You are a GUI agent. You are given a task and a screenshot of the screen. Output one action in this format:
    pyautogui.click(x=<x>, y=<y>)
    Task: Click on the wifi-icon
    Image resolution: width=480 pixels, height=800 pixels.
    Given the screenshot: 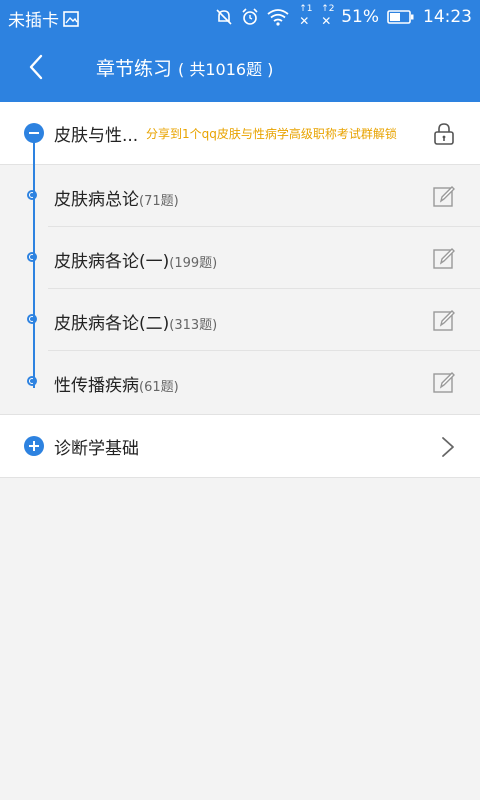 What is the action you would take?
    pyautogui.click(x=278, y=17)
    